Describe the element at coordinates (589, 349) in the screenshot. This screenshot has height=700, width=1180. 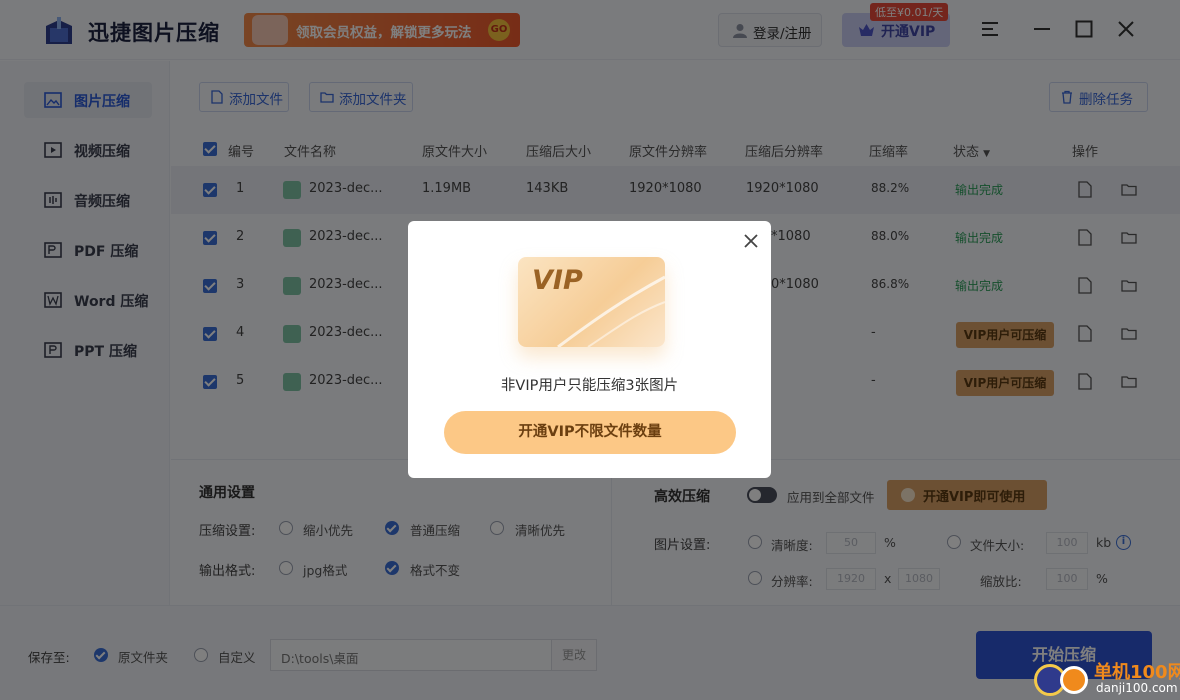
I see `vip-limit-dialog: VIP 非VIP用户只能压缩3张图片 开通VIP不限文件数量` at that location.